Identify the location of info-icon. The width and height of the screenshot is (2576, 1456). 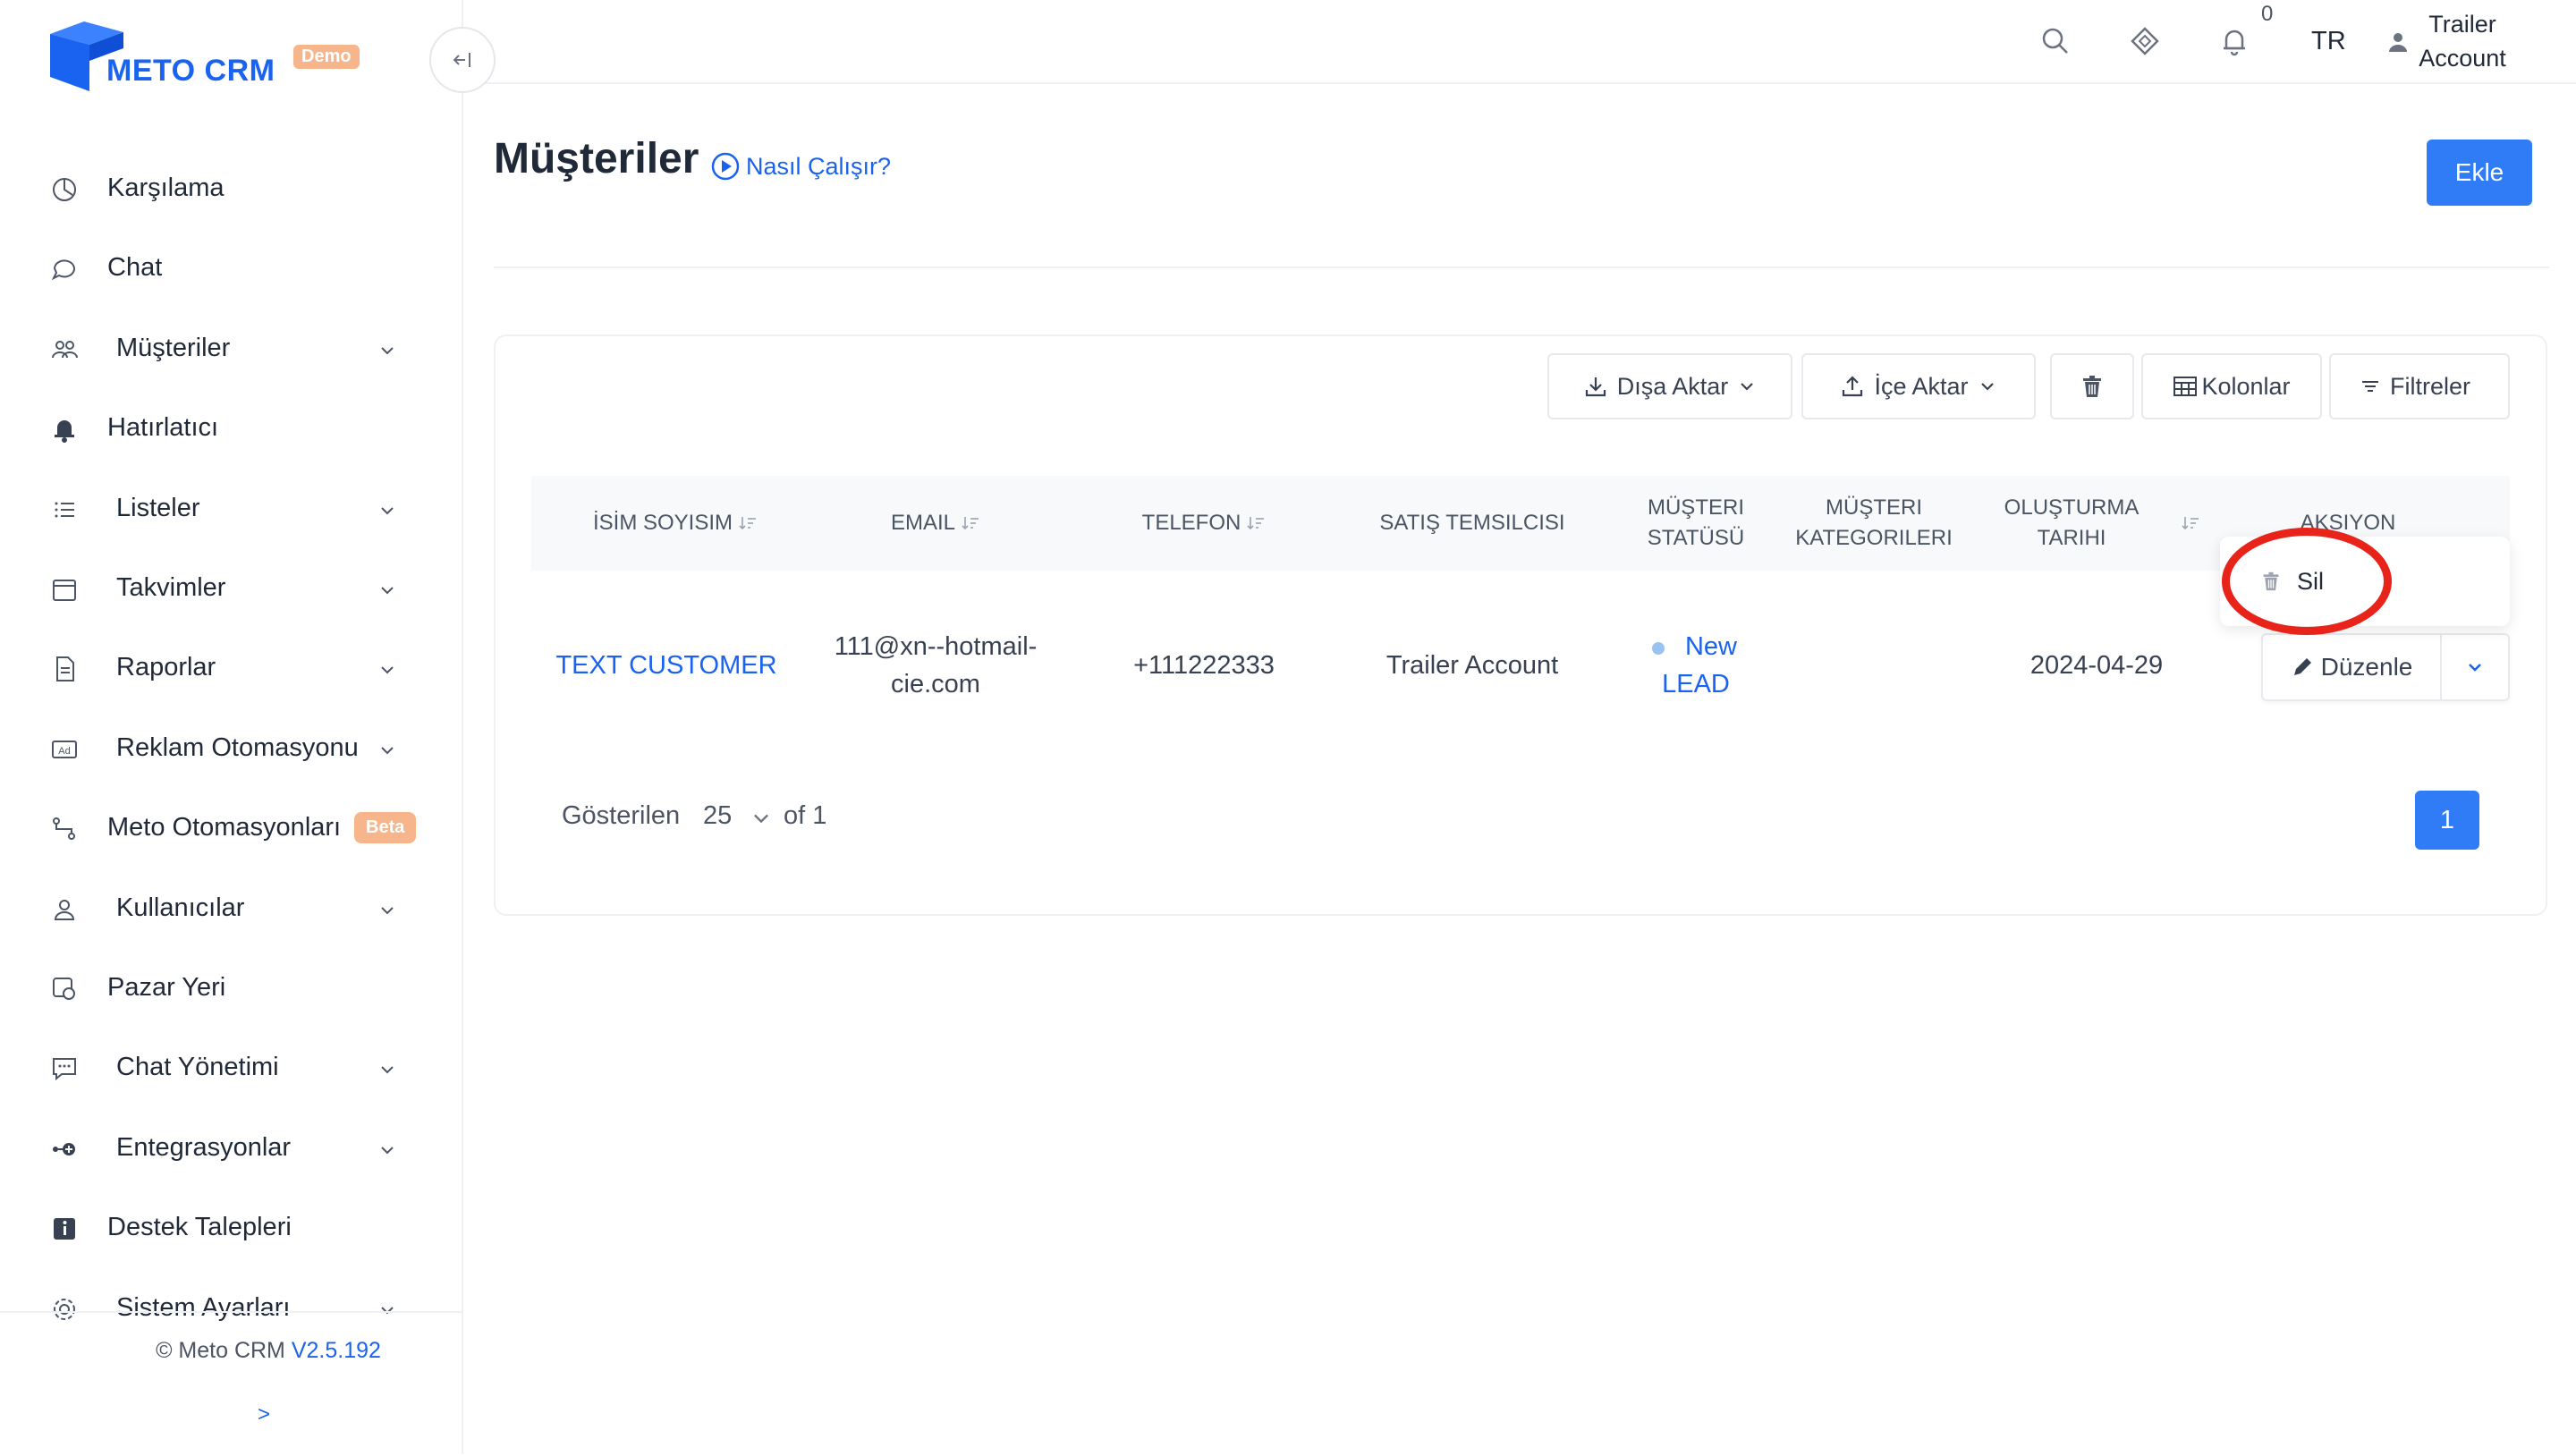
(64, 1229).